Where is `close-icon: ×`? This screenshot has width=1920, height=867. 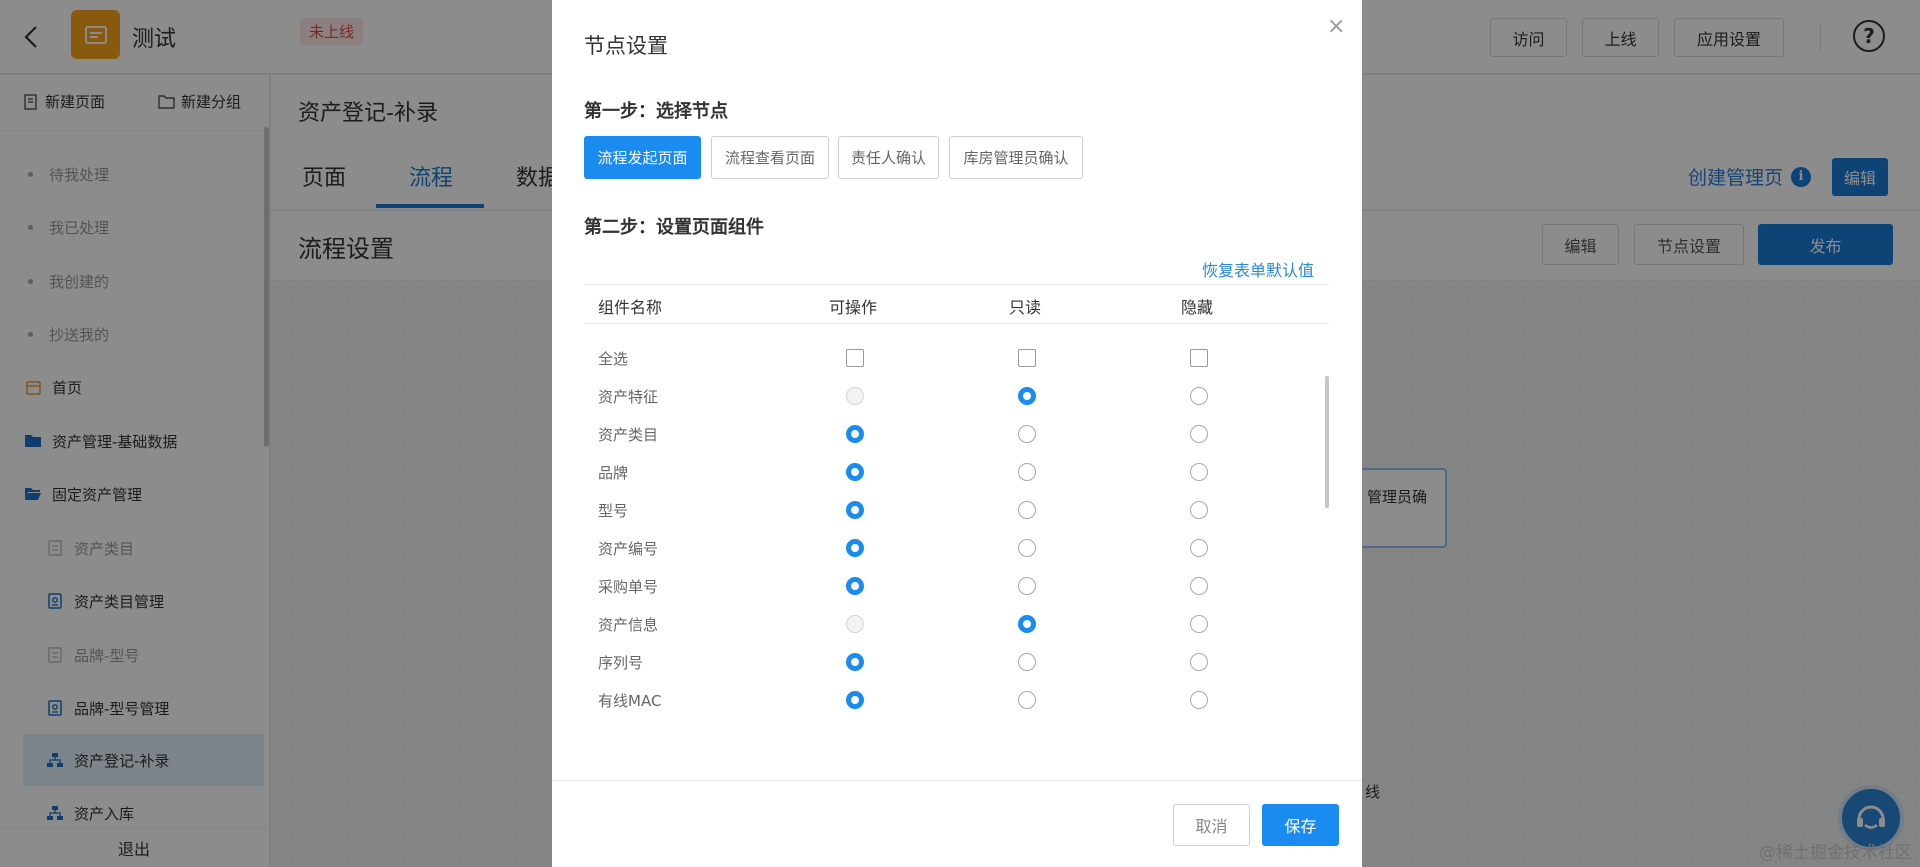
close-icon: × is located at coordinates (1336, 26).